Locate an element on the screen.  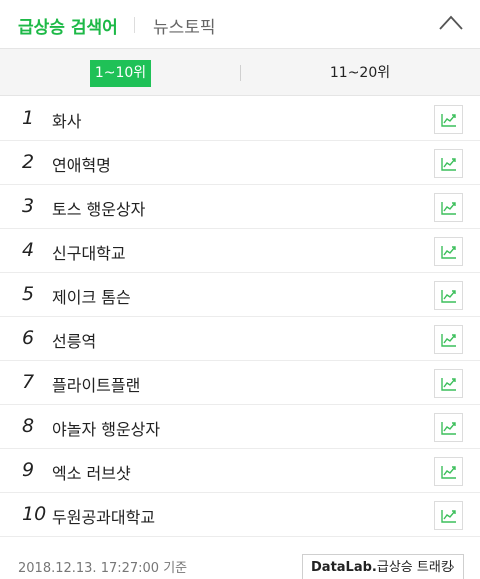
rank-range-tabs: 1~10위 11~20위 is located at coordinates (240, 72).